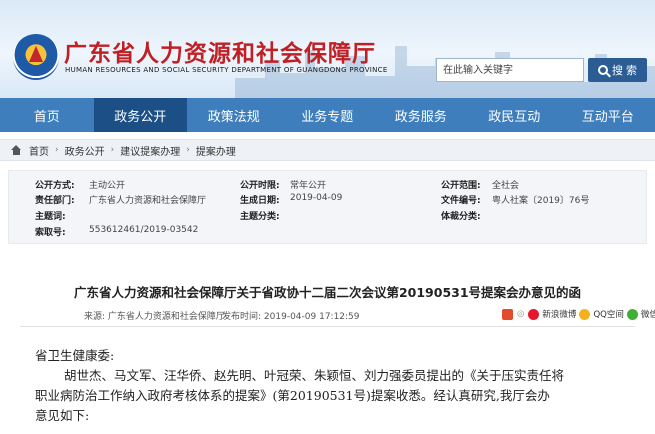  I want to click on share-qzone: QQ空间, so click(608, 314).